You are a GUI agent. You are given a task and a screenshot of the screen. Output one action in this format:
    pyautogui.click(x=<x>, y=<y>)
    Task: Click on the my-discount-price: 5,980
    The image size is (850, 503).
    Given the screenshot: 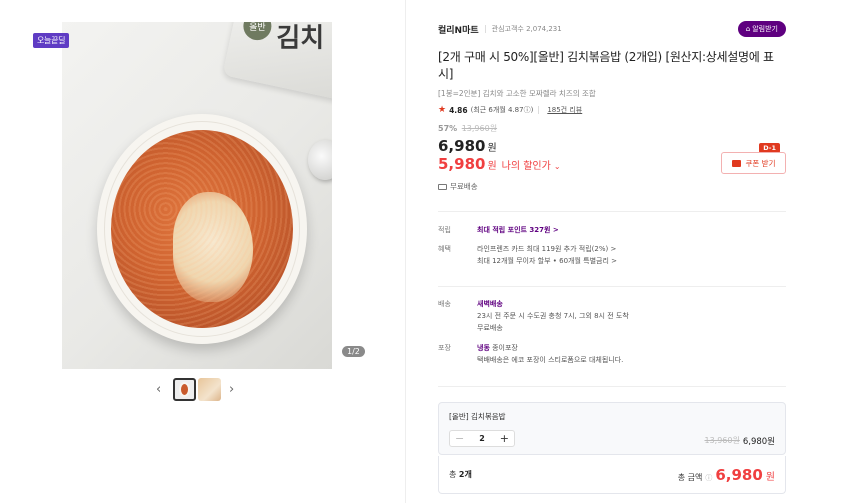 What is the action you would take?
    pyautogui.click(x=462, y=164)
    